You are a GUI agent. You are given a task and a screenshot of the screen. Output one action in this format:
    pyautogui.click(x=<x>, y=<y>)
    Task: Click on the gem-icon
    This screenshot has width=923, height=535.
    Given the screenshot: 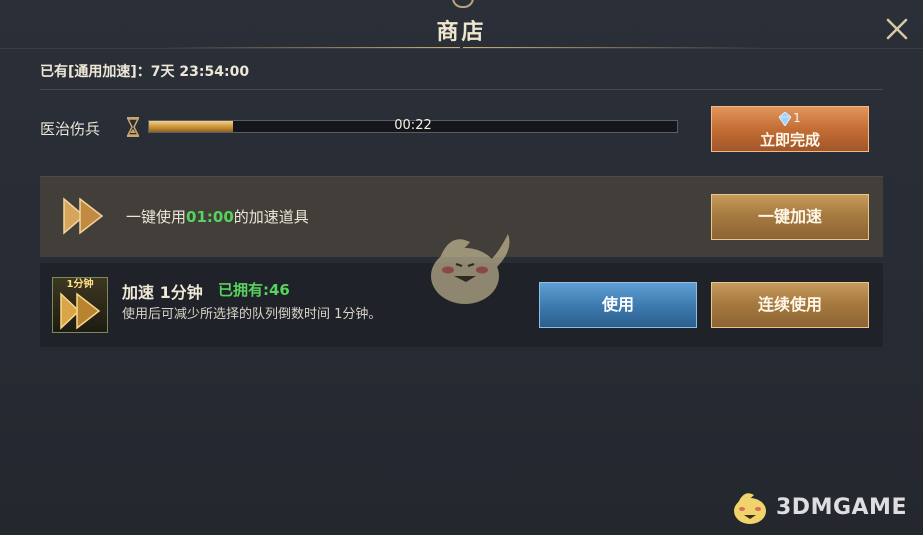 What is the action you would take?
    pyautogui.click(x=785, y=118)
    